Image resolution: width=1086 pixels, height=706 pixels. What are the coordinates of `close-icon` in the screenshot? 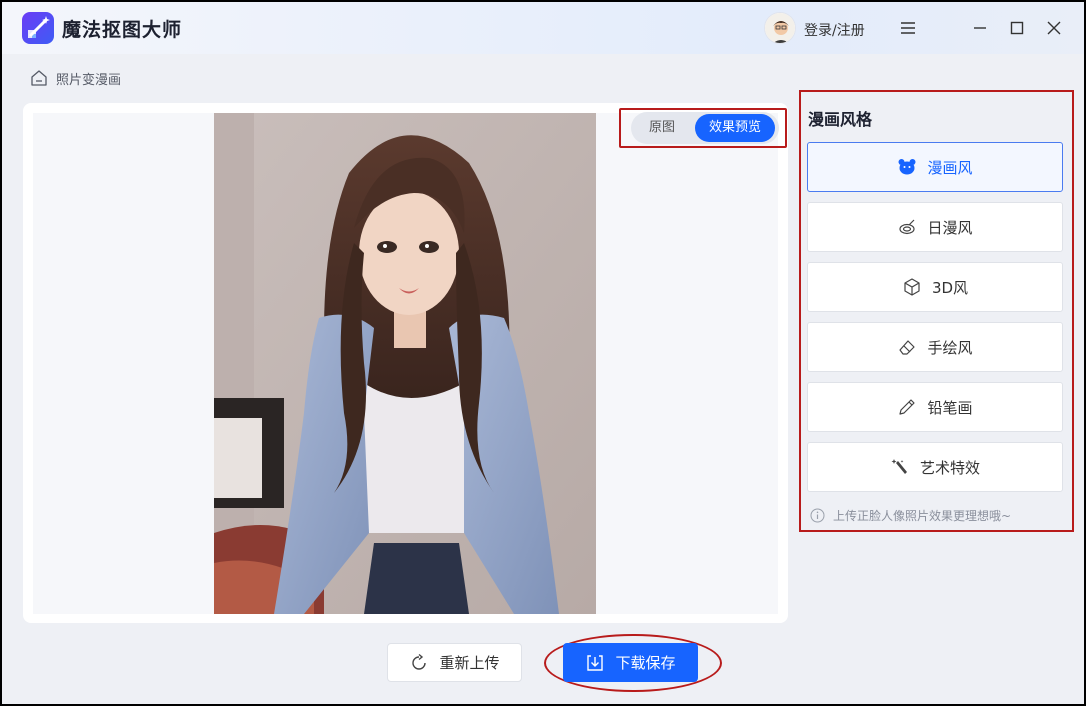 It's located at (1054, 28).